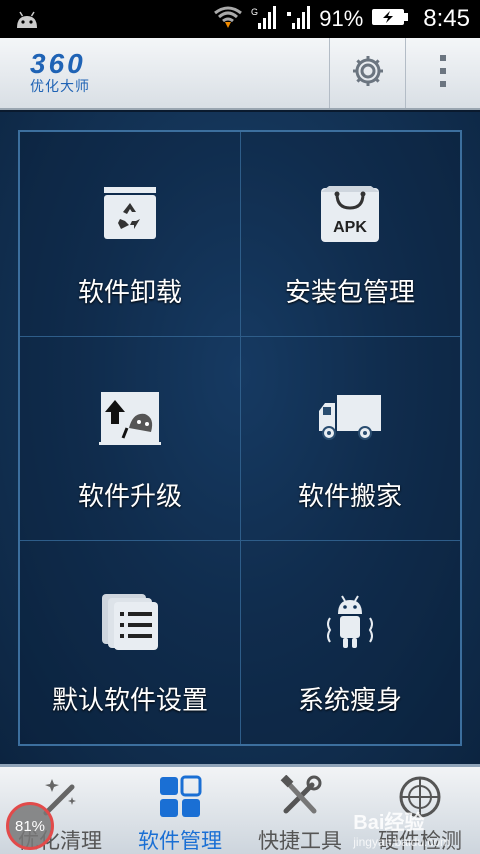 This screenshot has width=480, height=854. I want to click on grid-item-default-apps: 默认软件设置, so click(130, 642).